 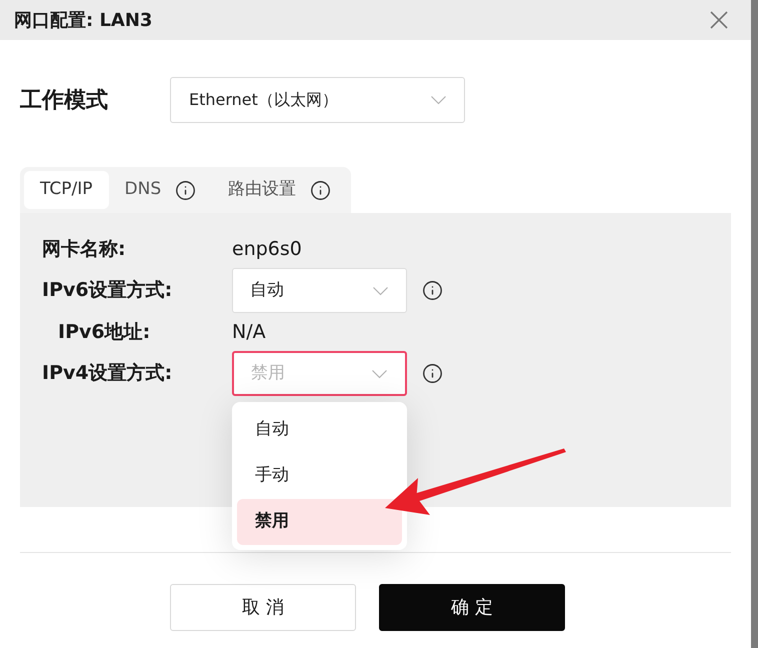 I want to click on field-label: IPv6地址:, so click(x=104, y=331).